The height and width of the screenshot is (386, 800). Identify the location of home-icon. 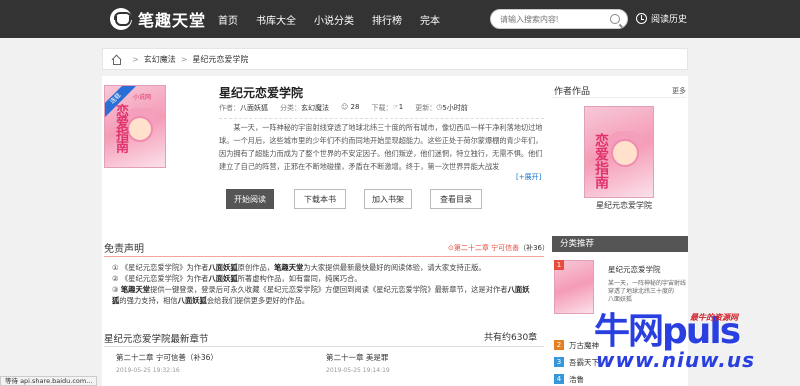
(116, 60).